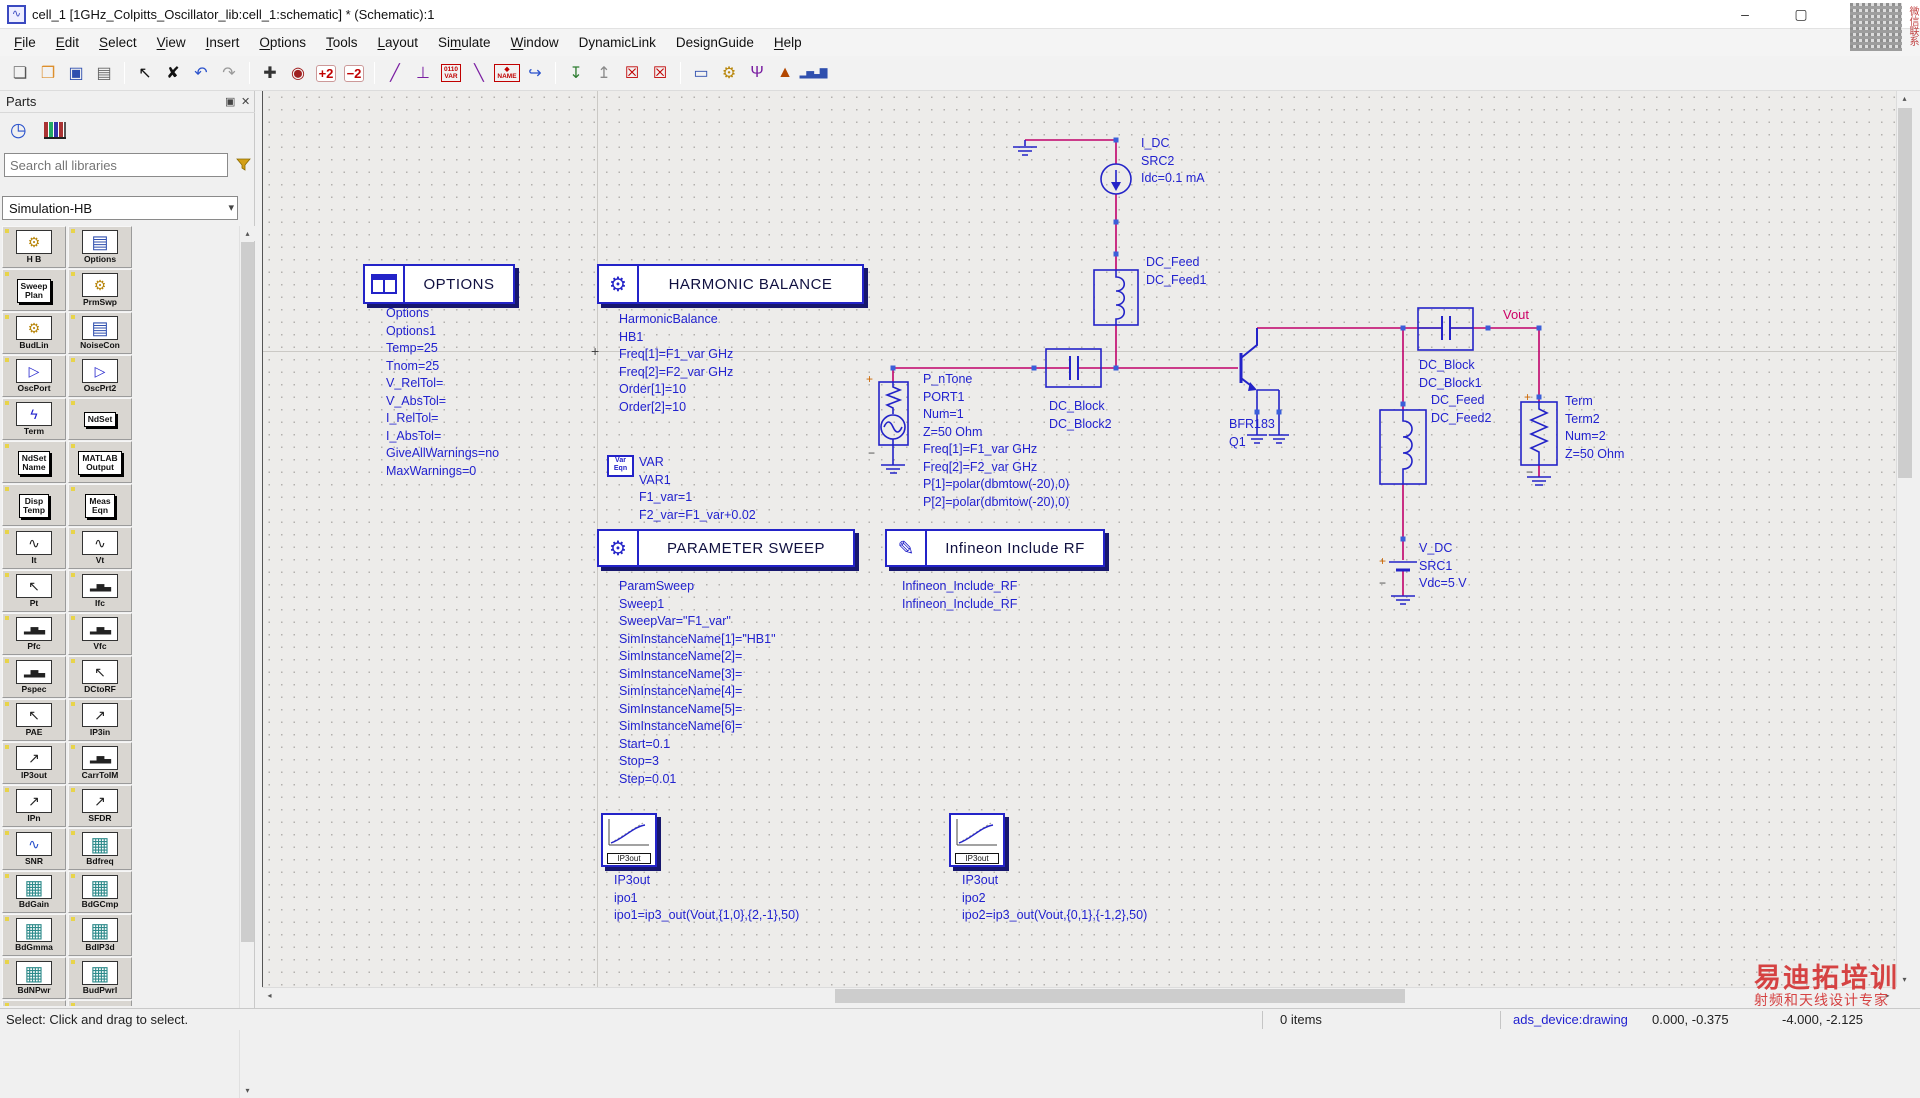 Image resolution: width=1920 pixels, height=1098 pixels. Describe the element at coordinates (34, 290) in the screenshot. I see `part-item: Sweep Plan` at that location.